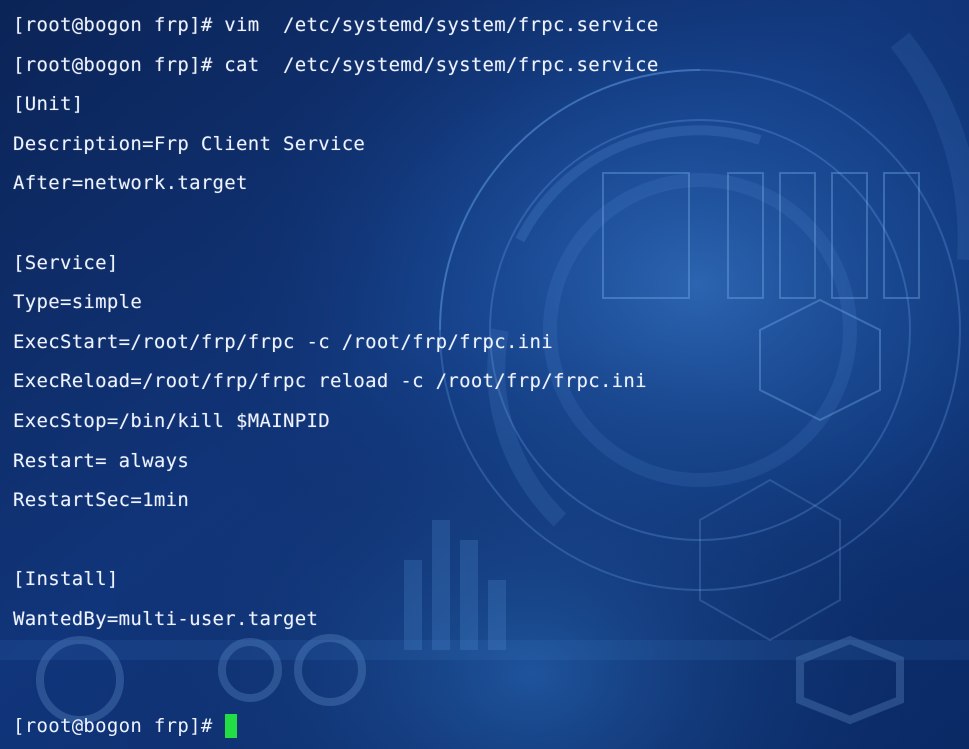 This screenshot has width=969, height=749. What do you see at coordinates (48, 104) in the screenshot?
I see `terminal-line: [Unit]` at bounding box center [48, 104].